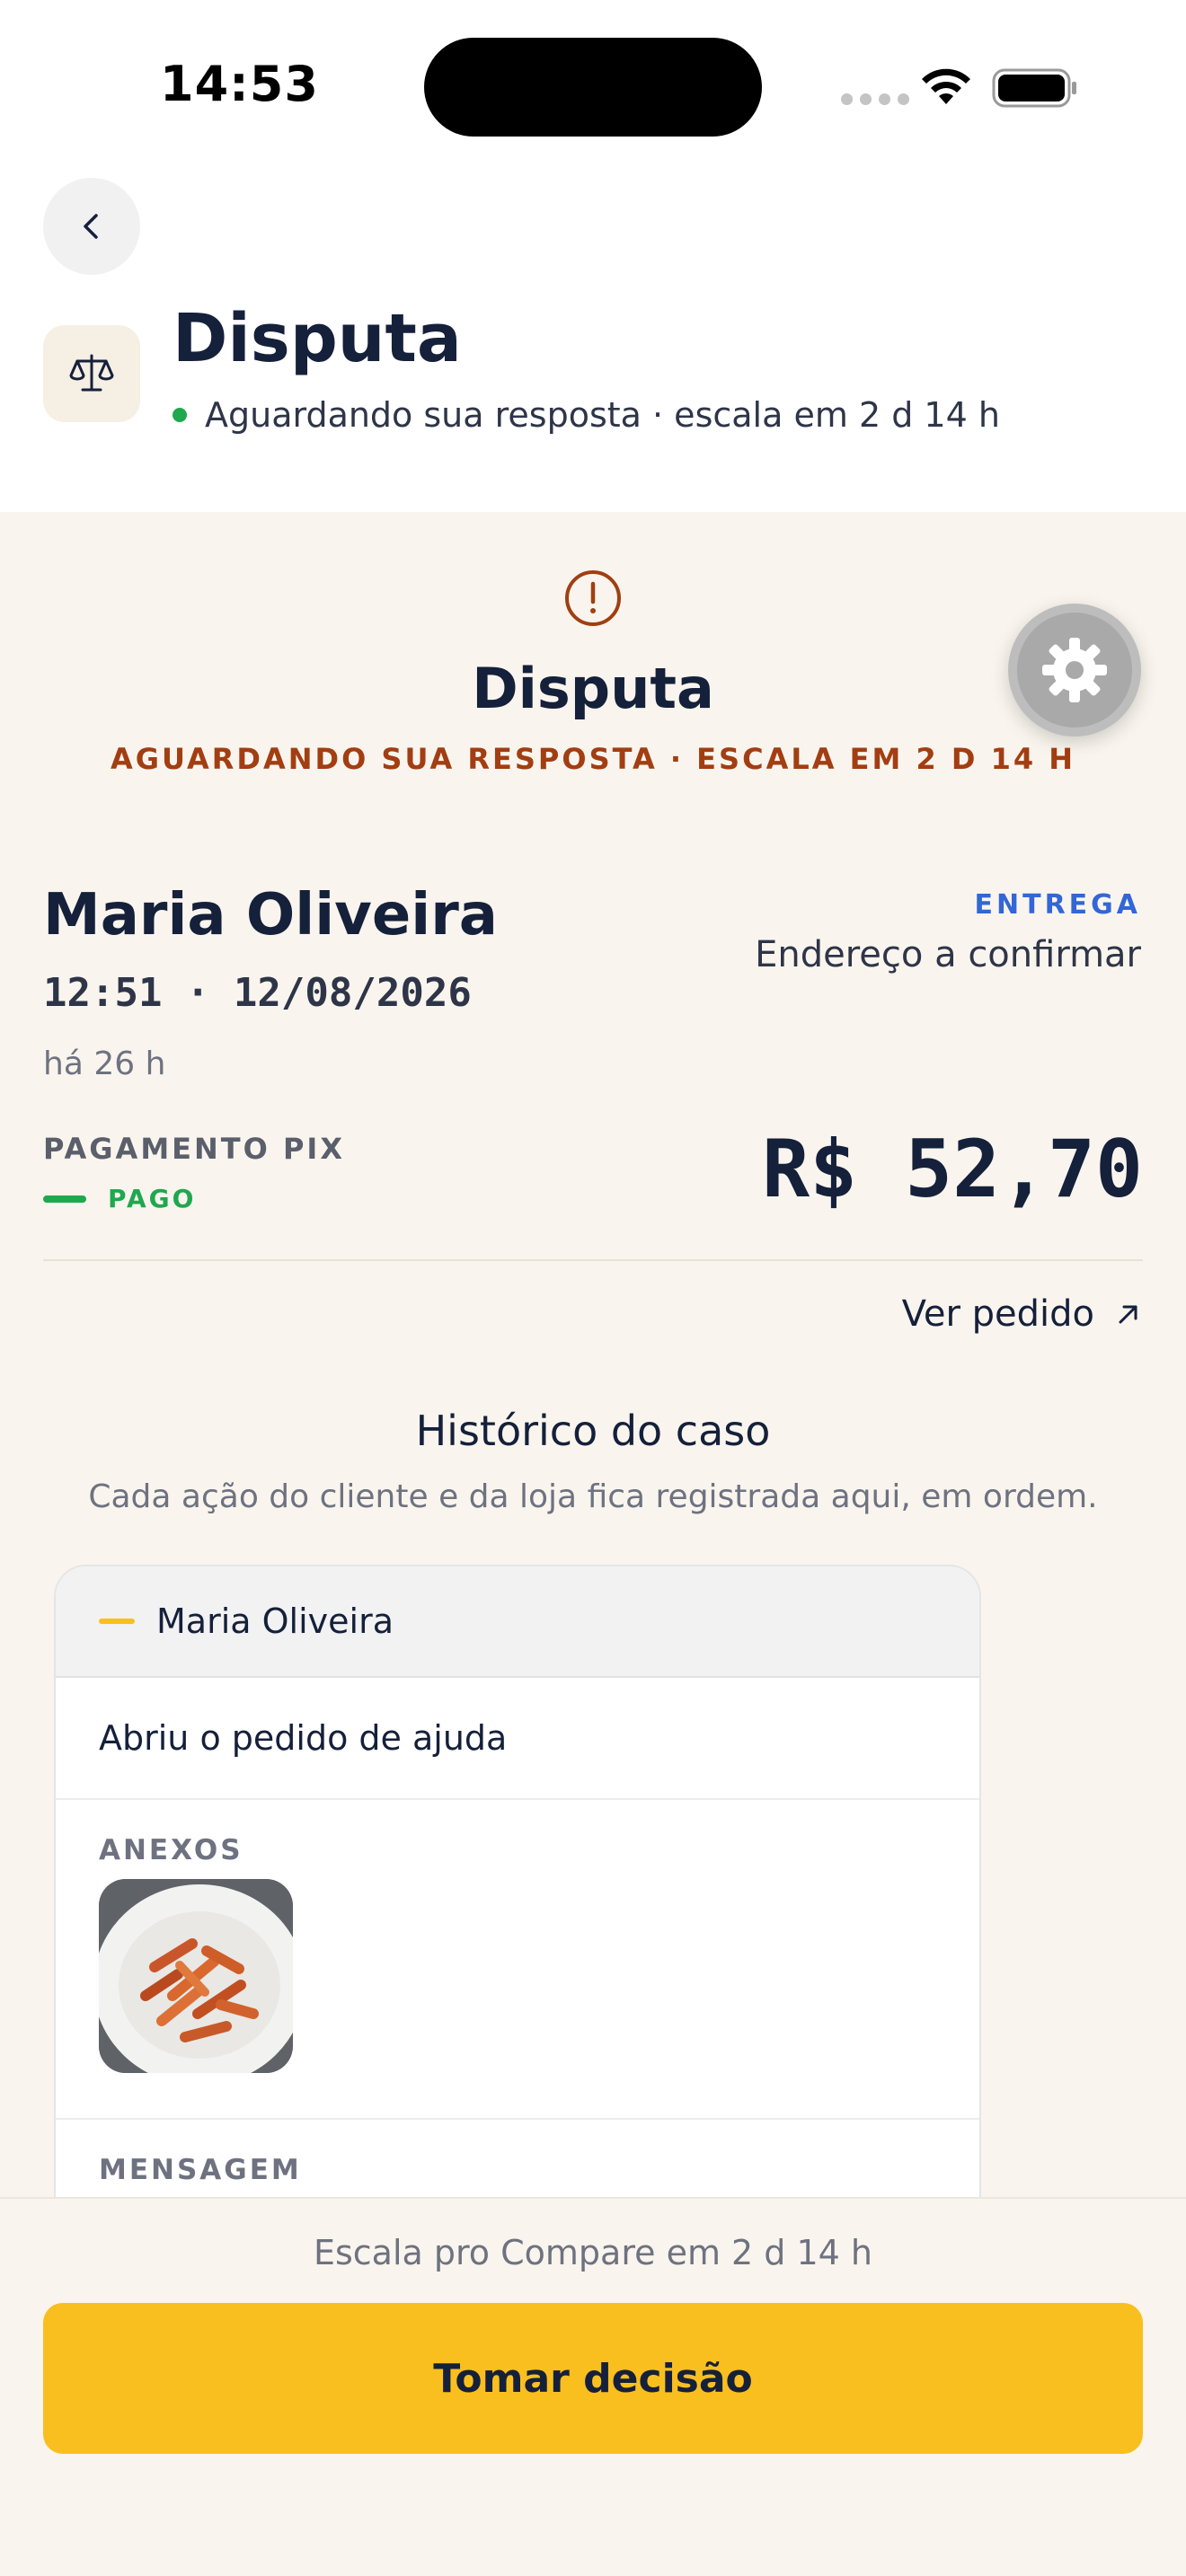 This screenshot has width=1186, height=2576. What do you see at coordinates (257, 993) in the screenshot?
I see `order-datetime: 12:51 · 12/08/2026` at bounding box center [257, 993].